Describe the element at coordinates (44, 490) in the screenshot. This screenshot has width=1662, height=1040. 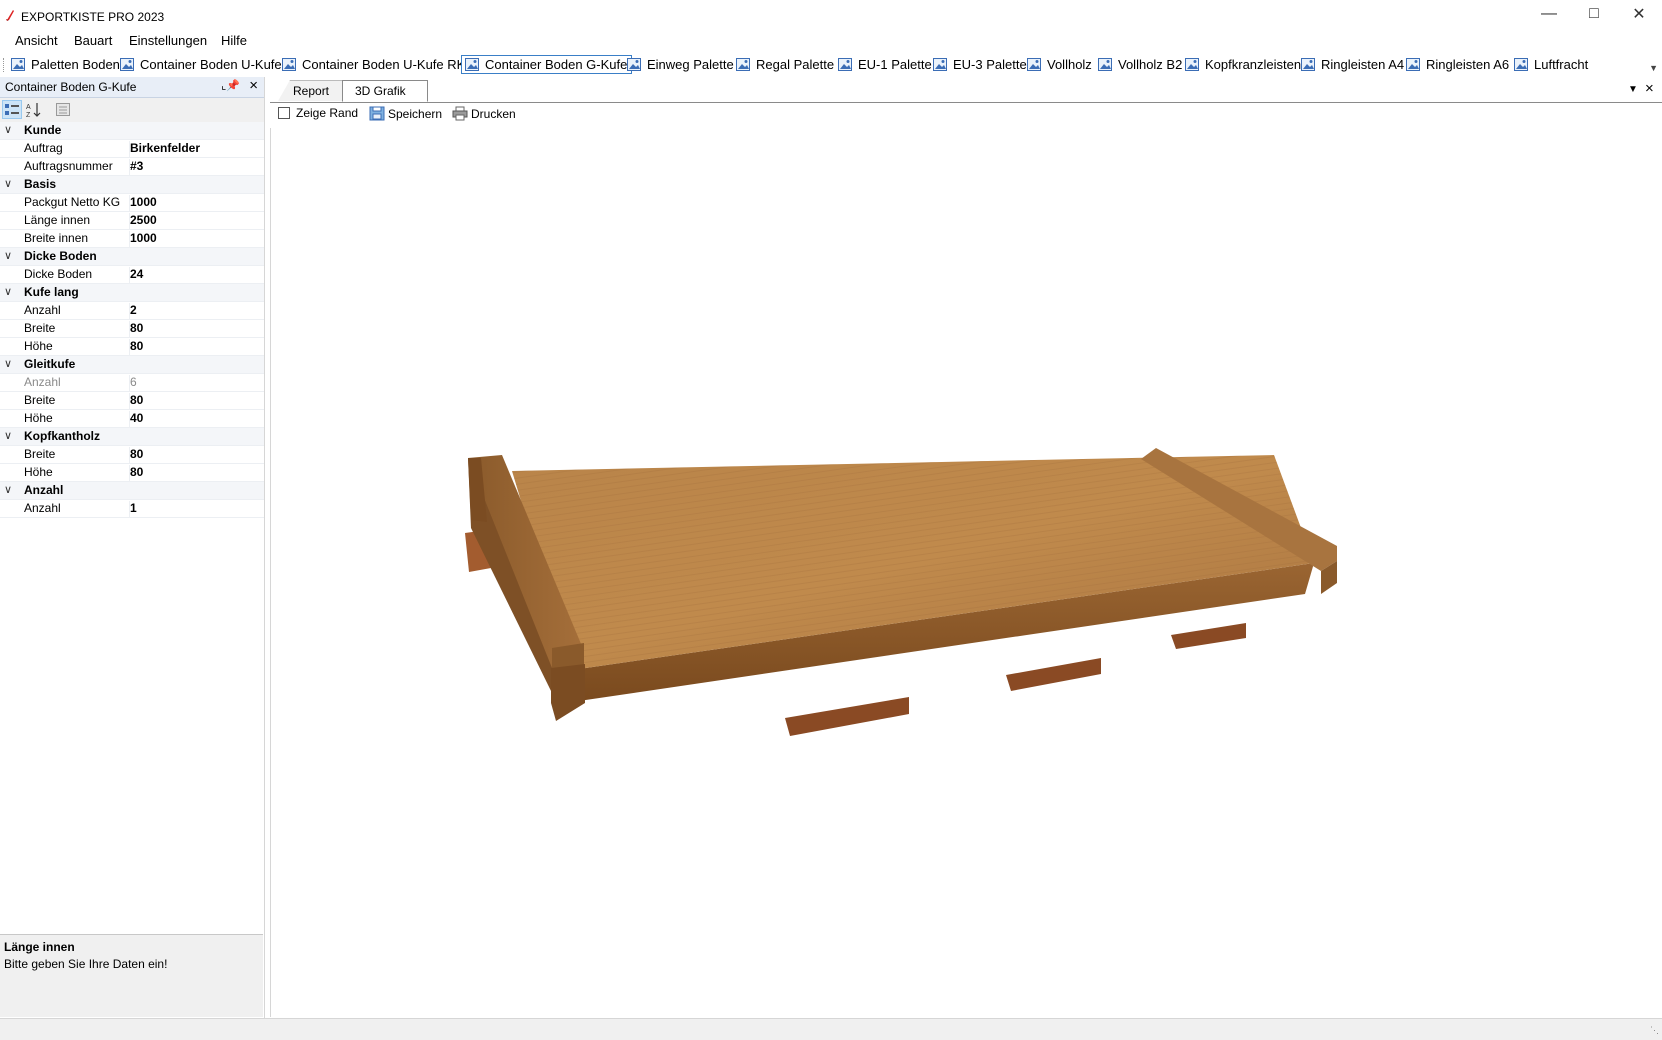
I see `category-label: Anzahl` at that location.